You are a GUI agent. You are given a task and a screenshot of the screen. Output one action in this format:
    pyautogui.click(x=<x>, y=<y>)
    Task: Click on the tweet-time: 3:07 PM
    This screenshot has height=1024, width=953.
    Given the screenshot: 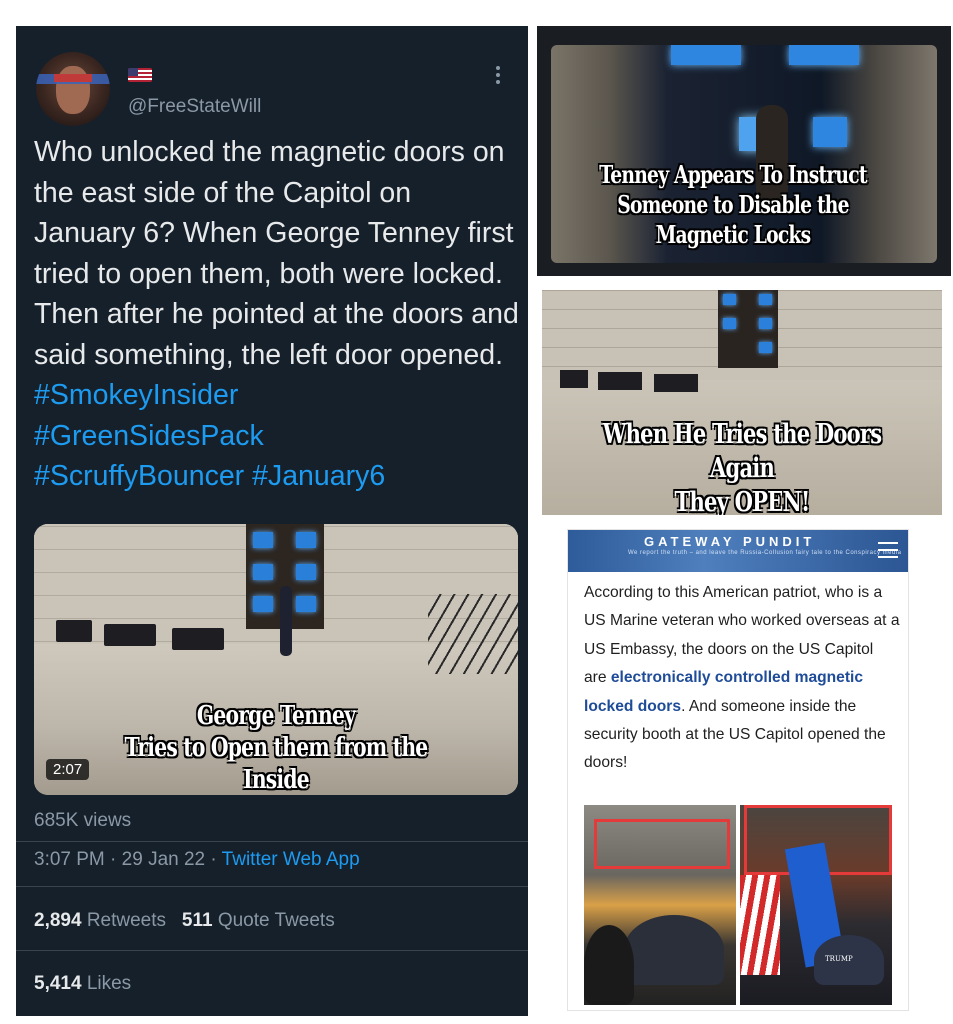 What is the action you would take?
    pyautogui.click(x=69, y=859)
    